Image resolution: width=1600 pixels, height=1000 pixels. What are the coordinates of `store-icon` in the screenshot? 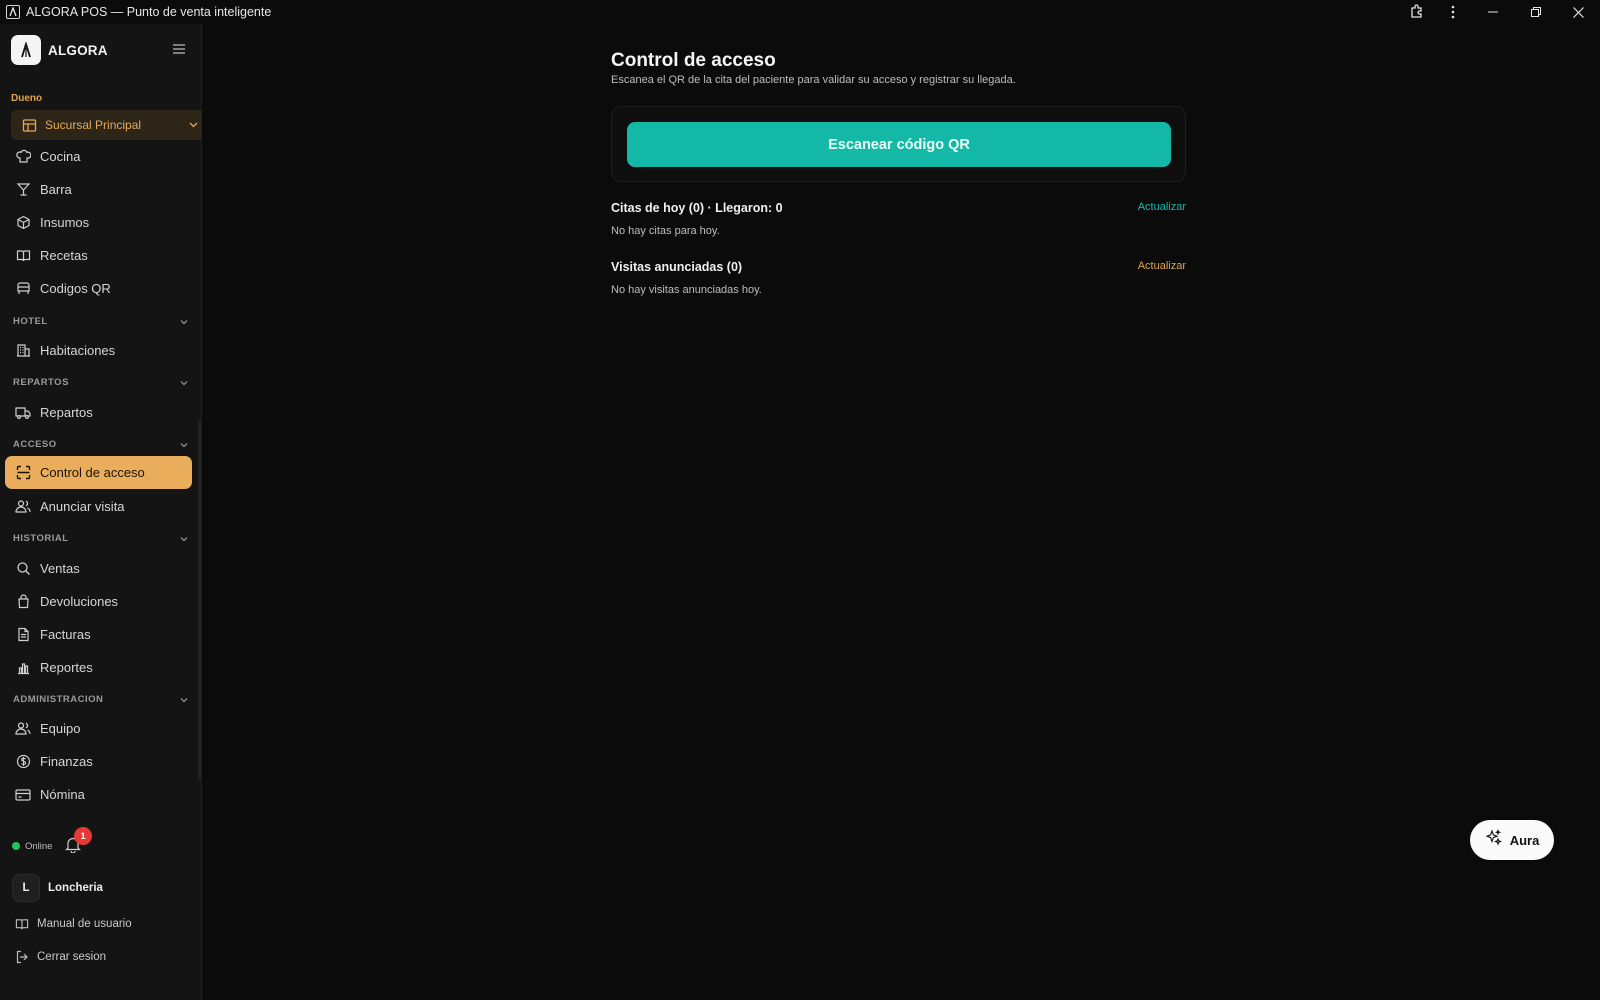 It's located at (29, 125).